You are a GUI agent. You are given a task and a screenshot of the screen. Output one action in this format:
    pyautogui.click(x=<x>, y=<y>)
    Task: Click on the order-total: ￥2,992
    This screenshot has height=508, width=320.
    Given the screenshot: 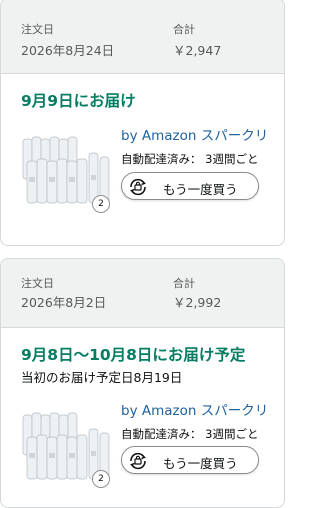 What is the action you would take?
    pyautogui.click(x=197, y=302)
    